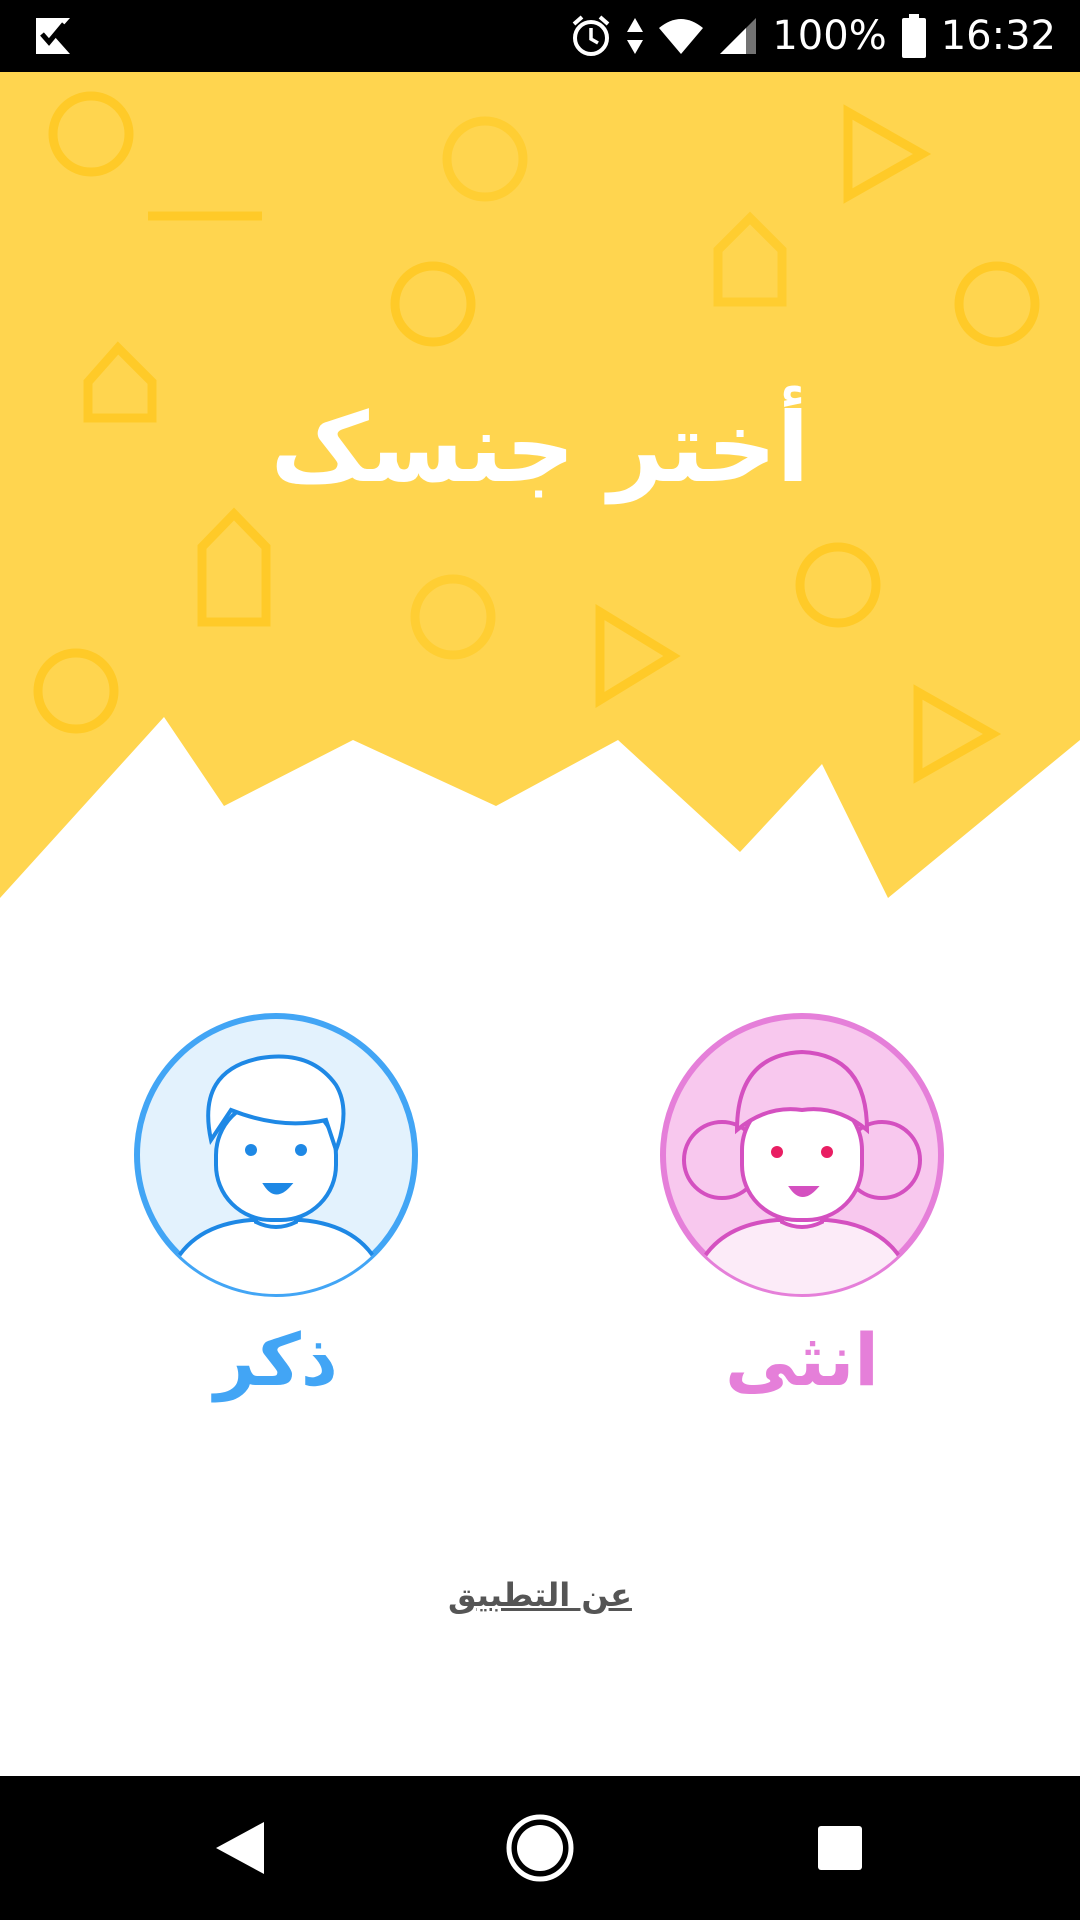 This screenshot has height=1920, width=1080. What do you see at coordinates (681, 36) in the screenshot?
I see `wifi-icon` at bounding box center [681, 36].